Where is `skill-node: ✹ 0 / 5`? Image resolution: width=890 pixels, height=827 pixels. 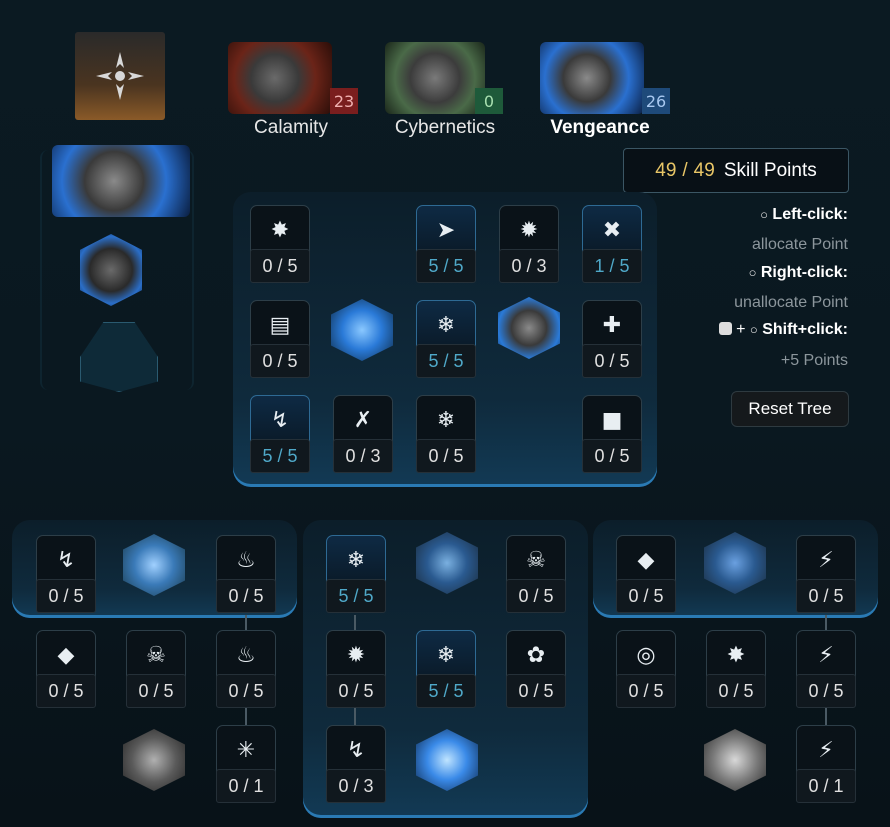
skill-node: ✹ 0 / 5 is located at coordinates (356, 669).